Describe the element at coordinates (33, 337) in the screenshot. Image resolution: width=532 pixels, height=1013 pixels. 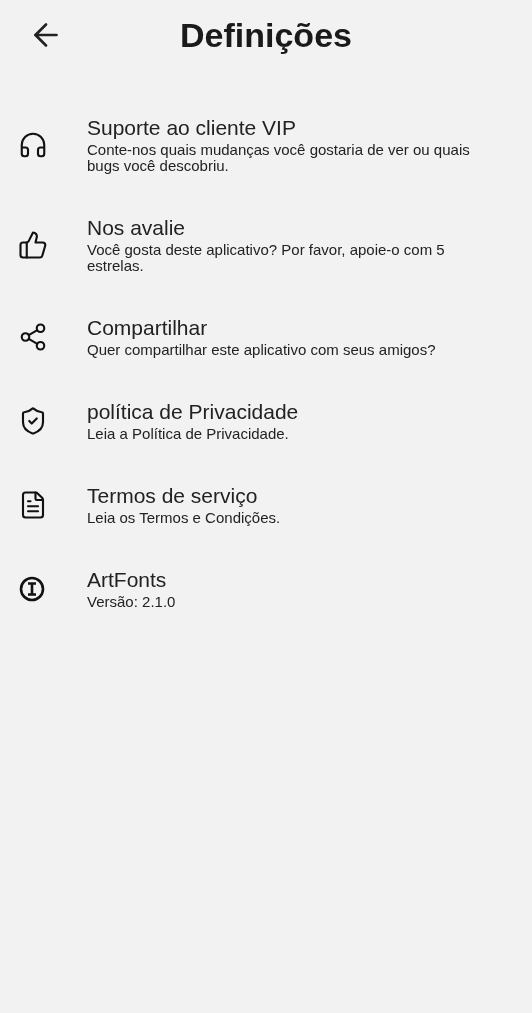
I see `share-icon` at that location.